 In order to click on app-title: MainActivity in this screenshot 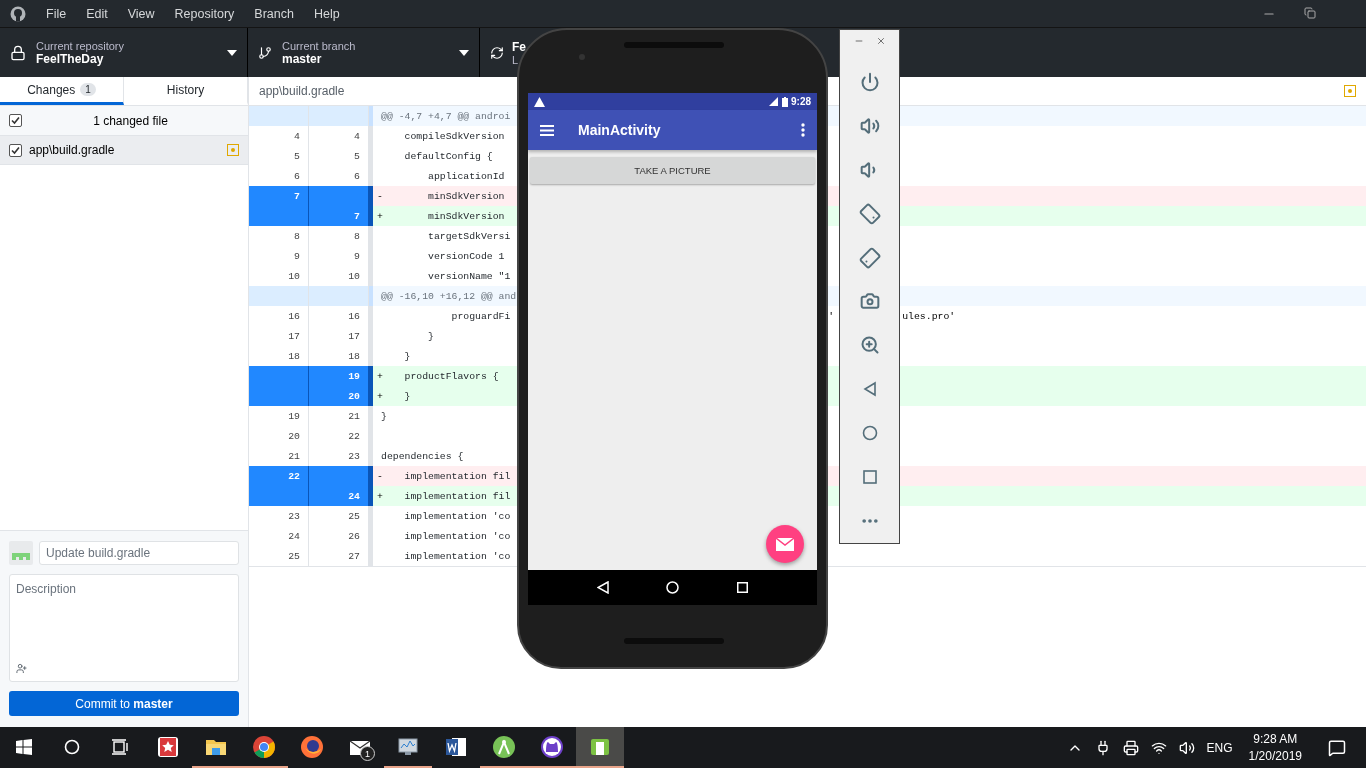, I will do `click(620, 130)`.